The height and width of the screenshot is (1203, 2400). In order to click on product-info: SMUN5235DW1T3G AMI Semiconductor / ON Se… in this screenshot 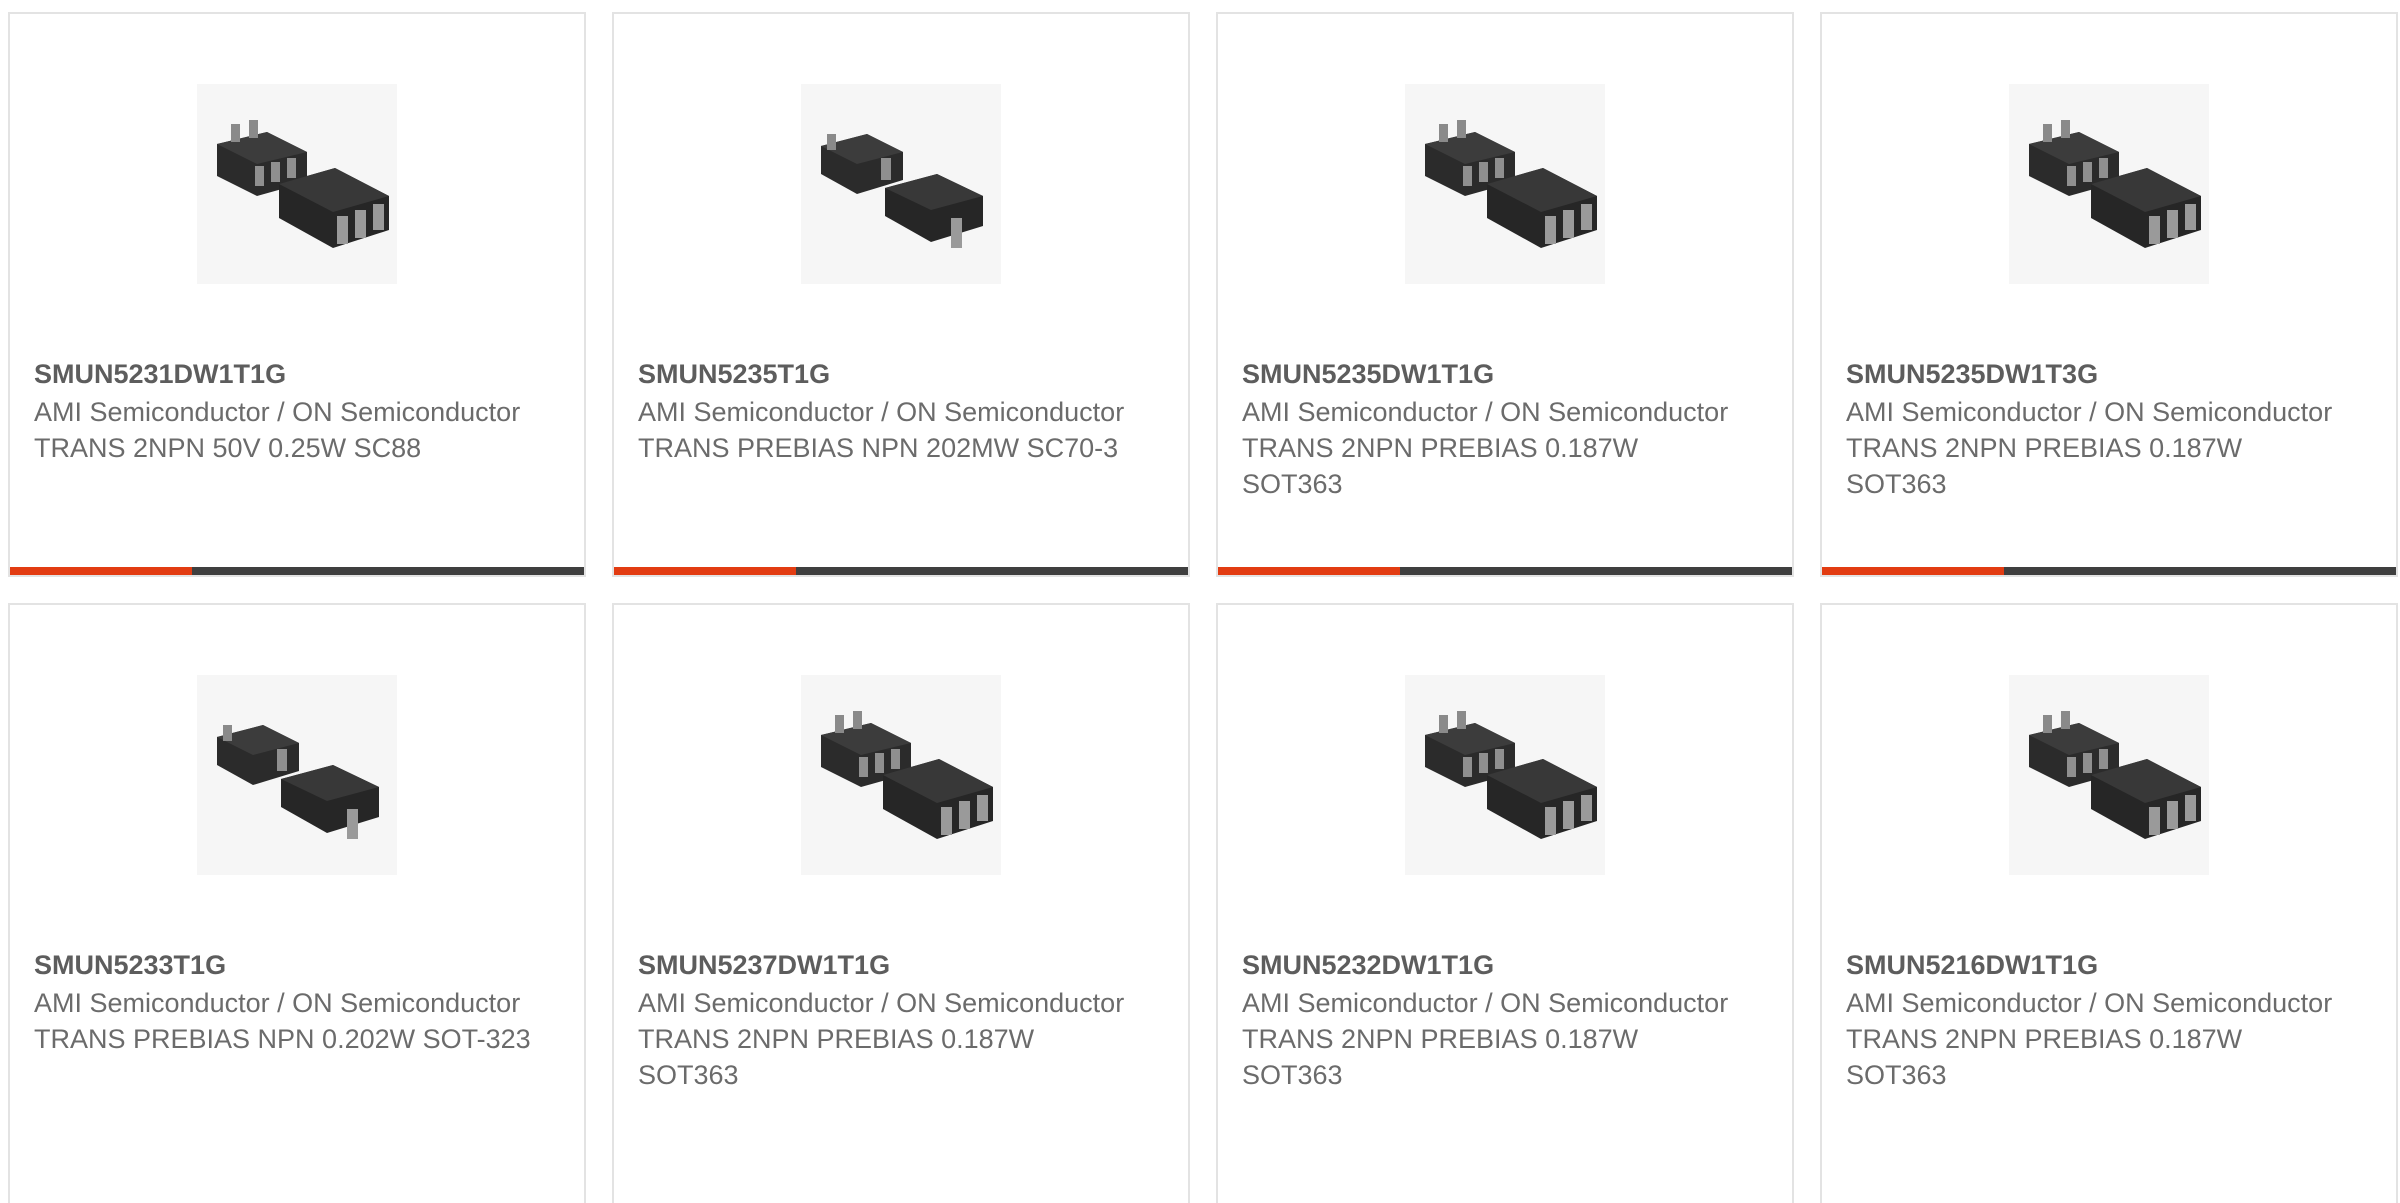, I will do `click(2096, 429)`.